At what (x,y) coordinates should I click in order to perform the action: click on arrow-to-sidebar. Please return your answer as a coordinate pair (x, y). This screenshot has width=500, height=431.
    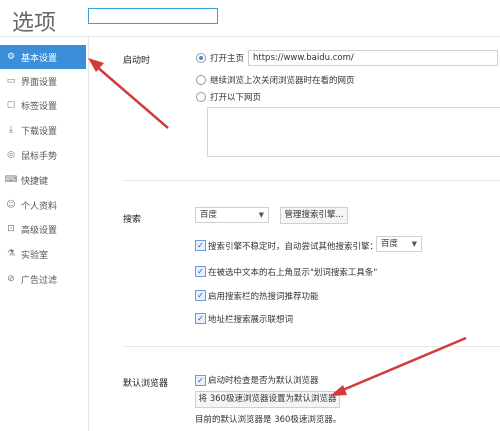
    Looking at the image, I should click on (128, 93).